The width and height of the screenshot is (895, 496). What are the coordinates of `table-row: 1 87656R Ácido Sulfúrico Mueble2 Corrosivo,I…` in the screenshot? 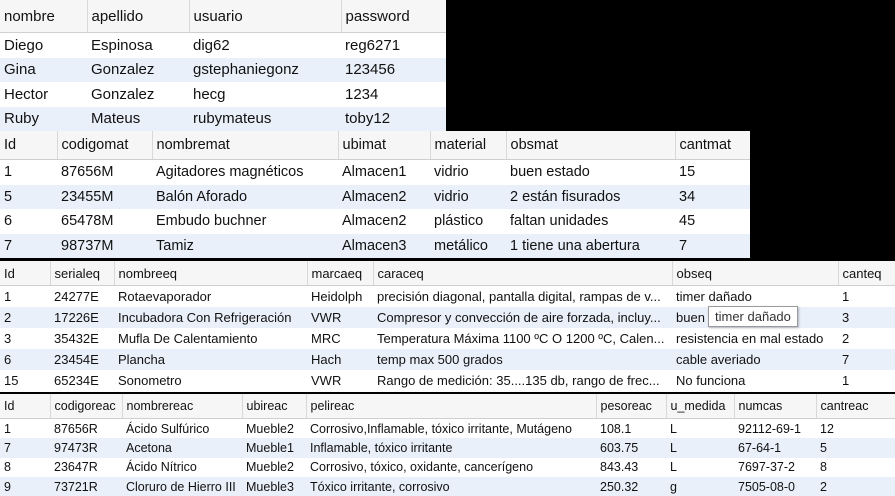 It's located at (447, 429).